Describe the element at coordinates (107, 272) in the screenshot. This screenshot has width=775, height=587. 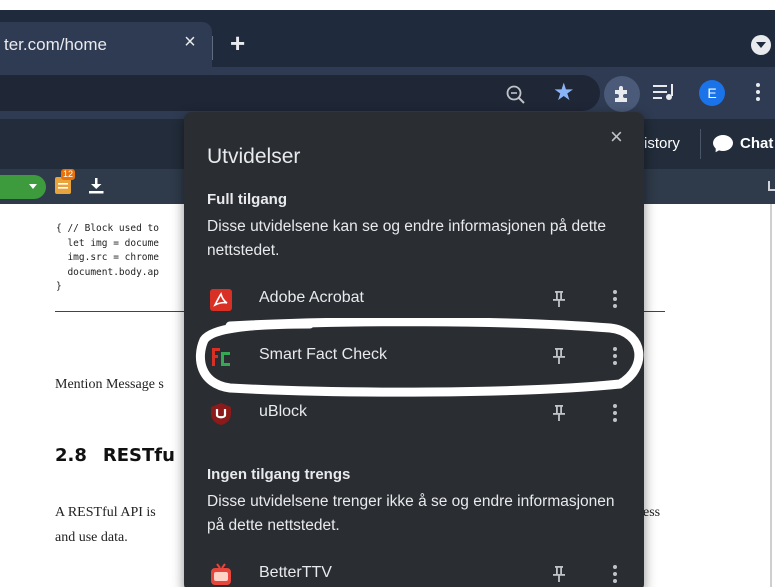
I see `code-line: document.body.ap` at that location.